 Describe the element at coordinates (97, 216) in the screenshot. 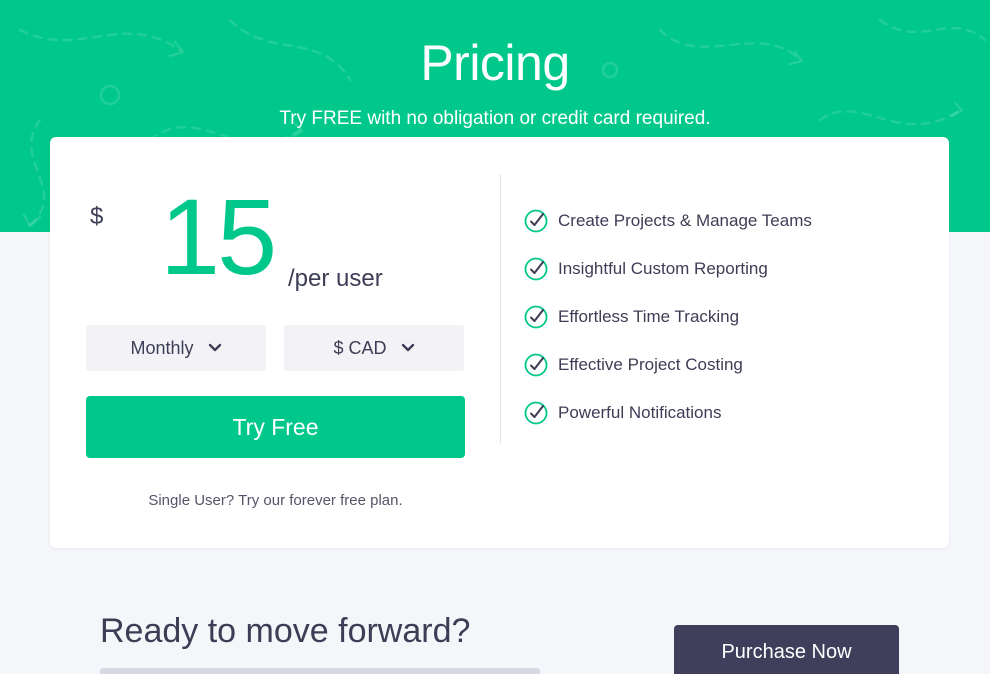

I see `currency-symbol: $` at that location.